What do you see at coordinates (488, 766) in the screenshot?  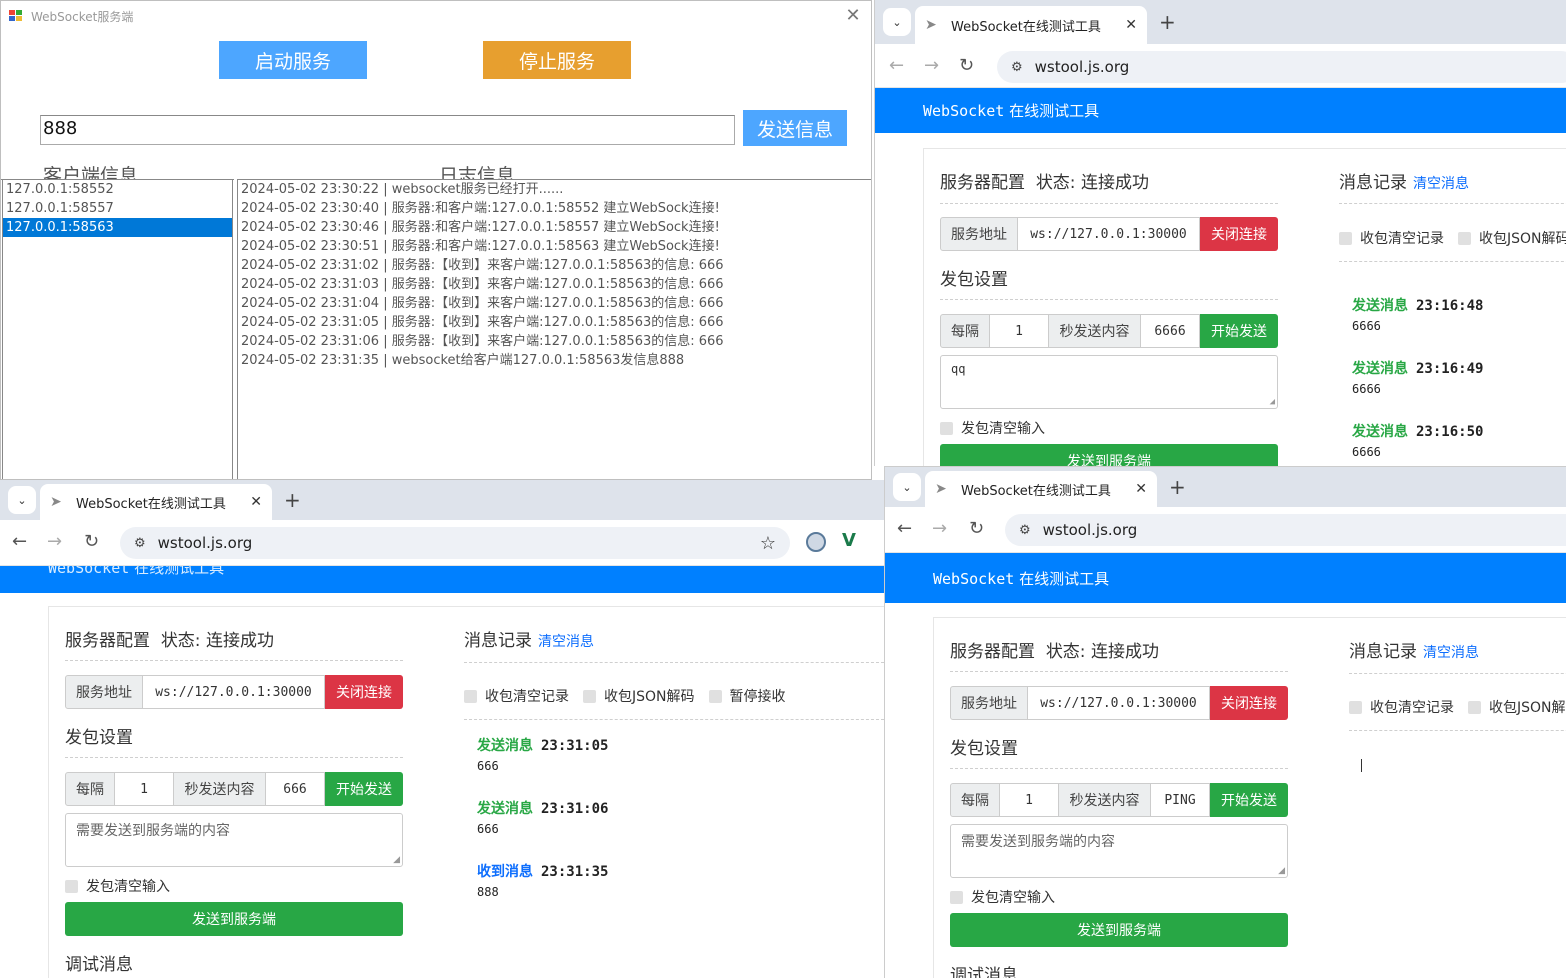 I see `message-value: 666` at bounding box center [488, 766].